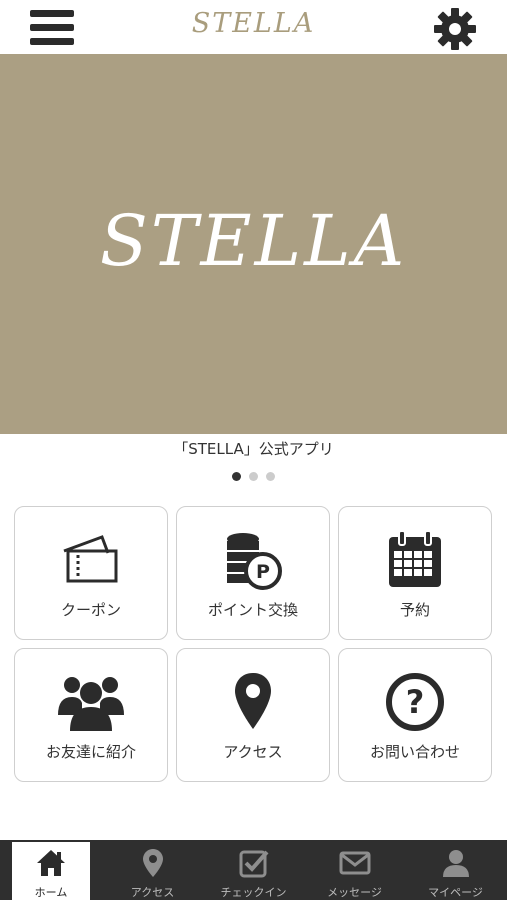  I want to click on banner-caption: 「STELLA」公式アプリ, so click(253, 449).